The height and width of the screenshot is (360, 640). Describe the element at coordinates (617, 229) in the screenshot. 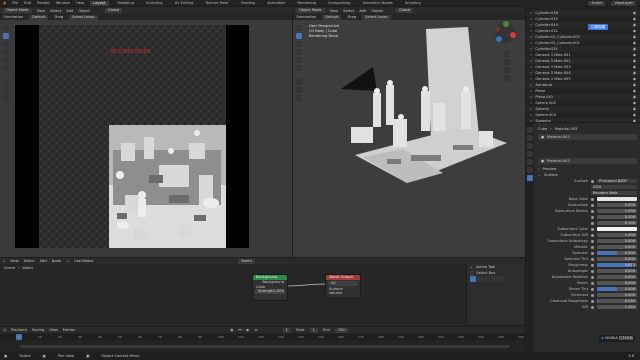

I see `property-field` at that location.